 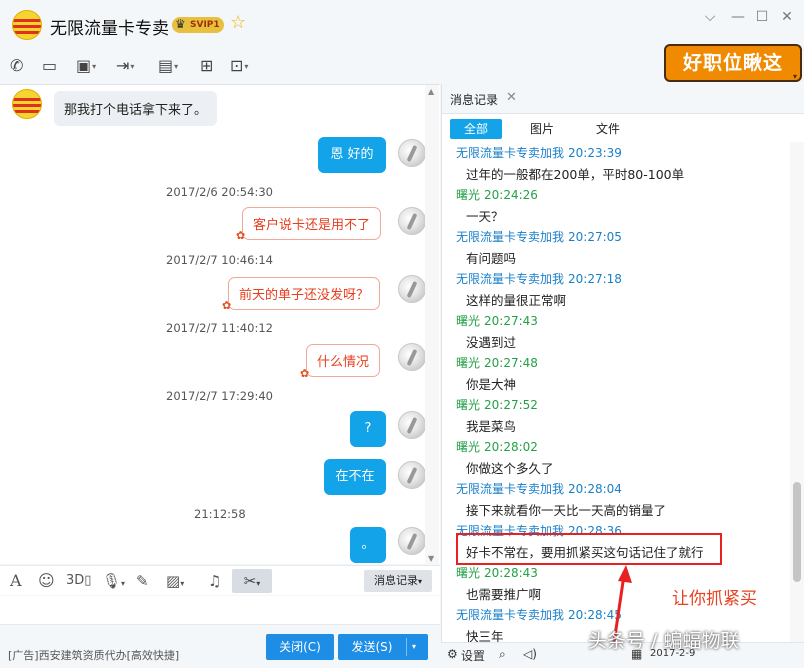 What do you see at coordinates (476, 129) in the screenshot?
I see `filter-all: 全部` at bounding box center [476, 129].